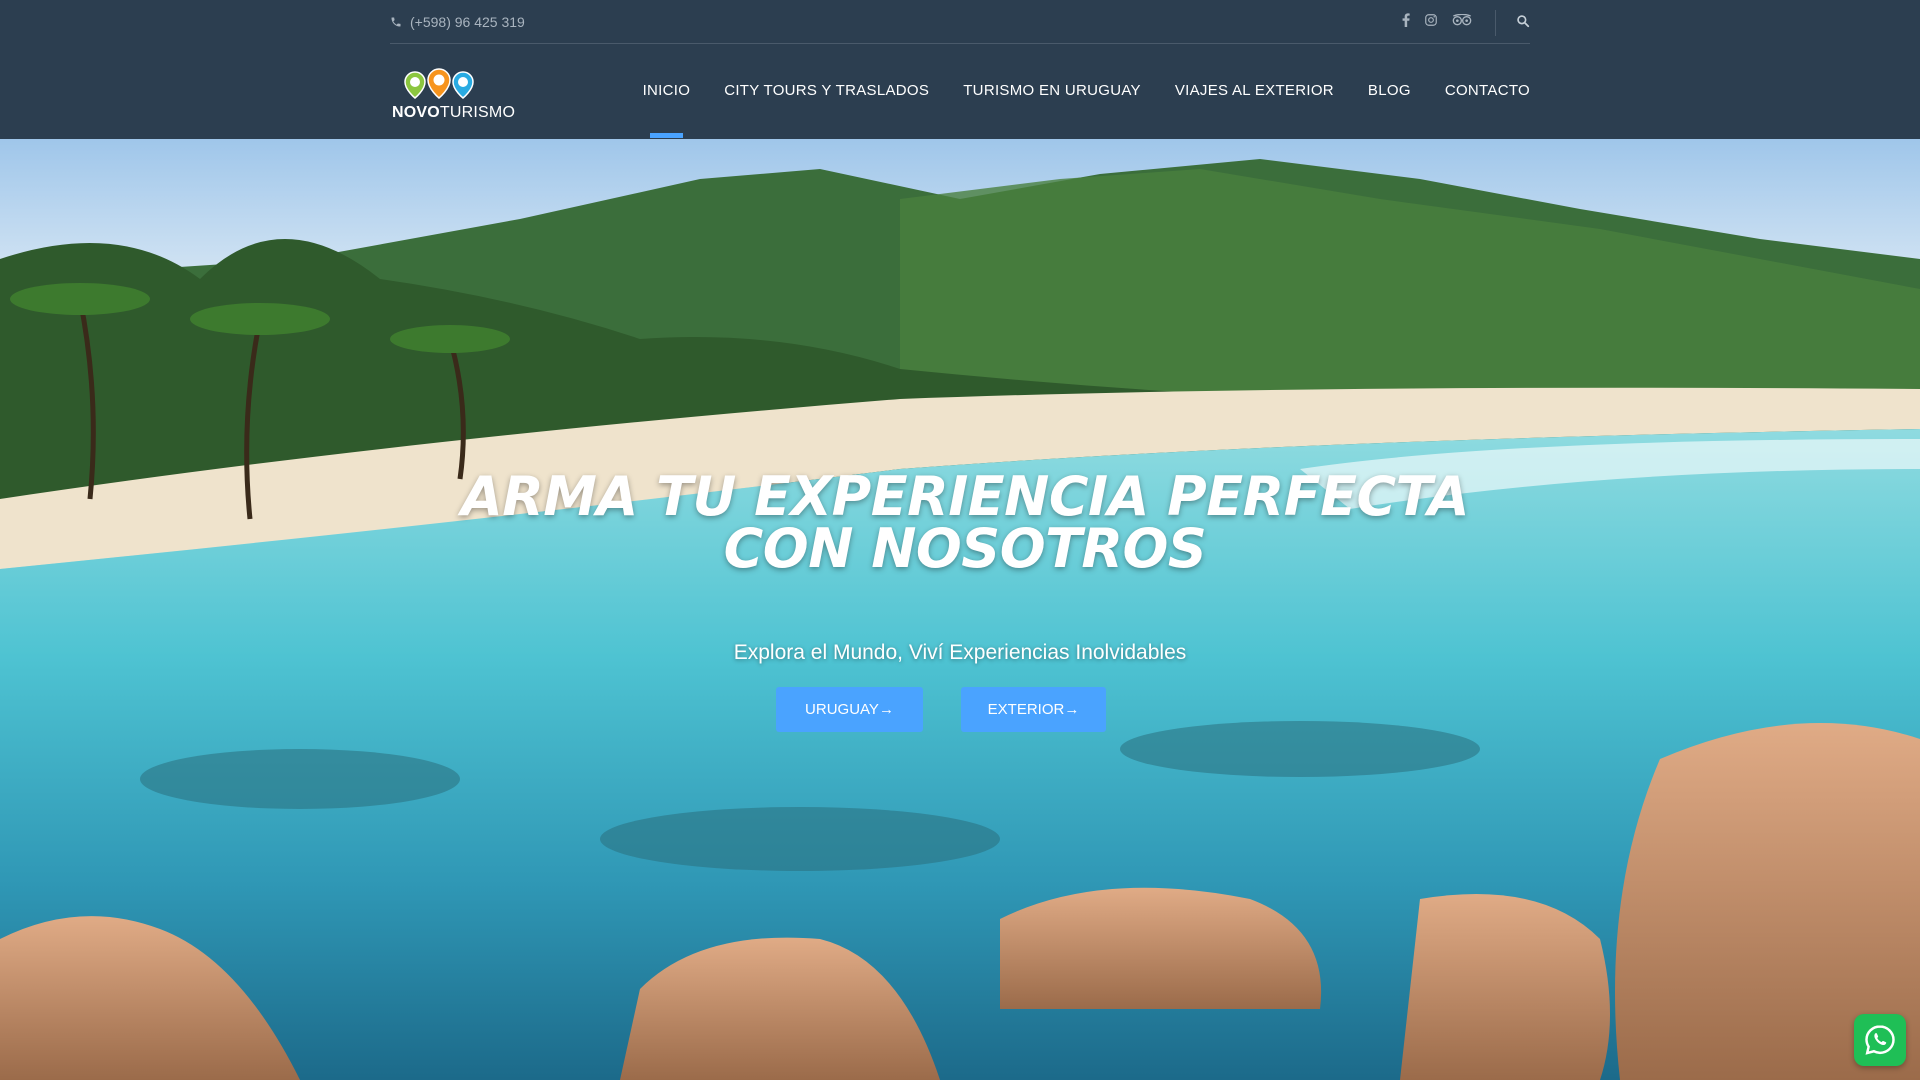 The image size is (1920, 1080). Describe the element at coordinates (1033, 709) in the screenshot. I see `exterior-button: EXTERIOR→` at that location.